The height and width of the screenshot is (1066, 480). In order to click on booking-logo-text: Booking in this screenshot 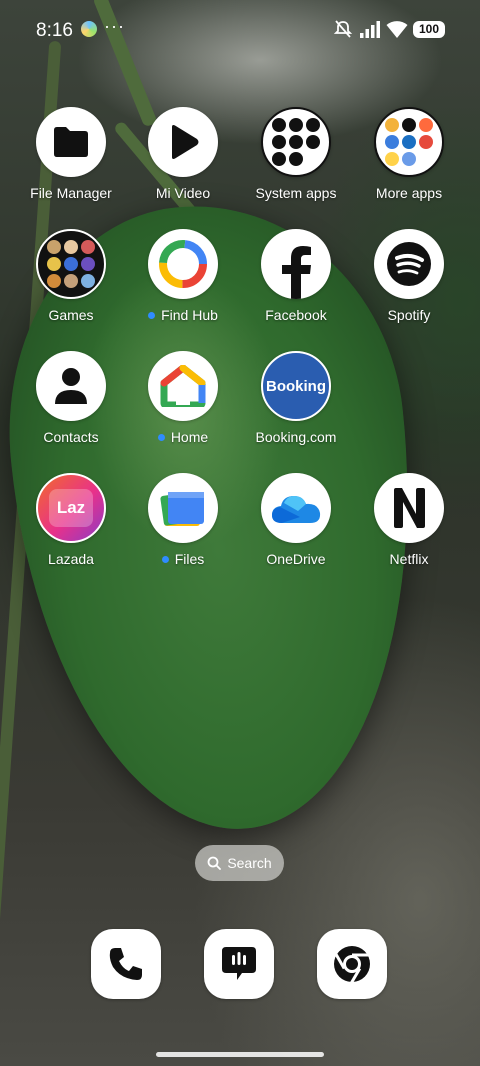, I will do `click(296, 386)`.